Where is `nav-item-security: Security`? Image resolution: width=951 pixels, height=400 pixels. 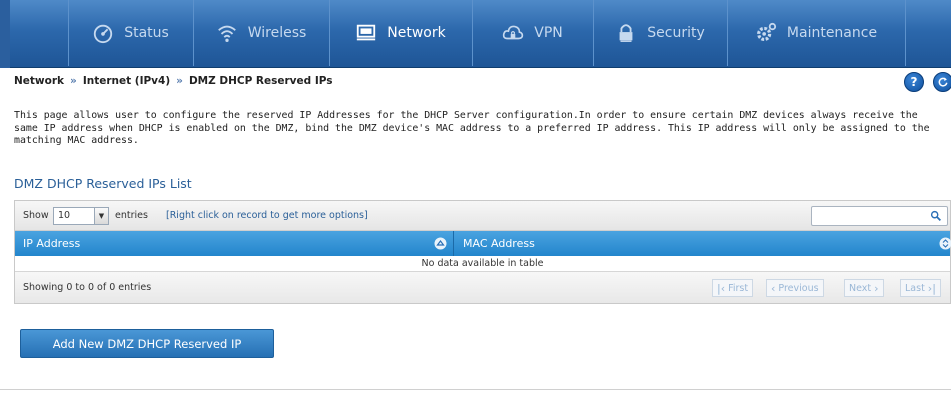 nav-item-security: Security is located at coordinates (659, 33).